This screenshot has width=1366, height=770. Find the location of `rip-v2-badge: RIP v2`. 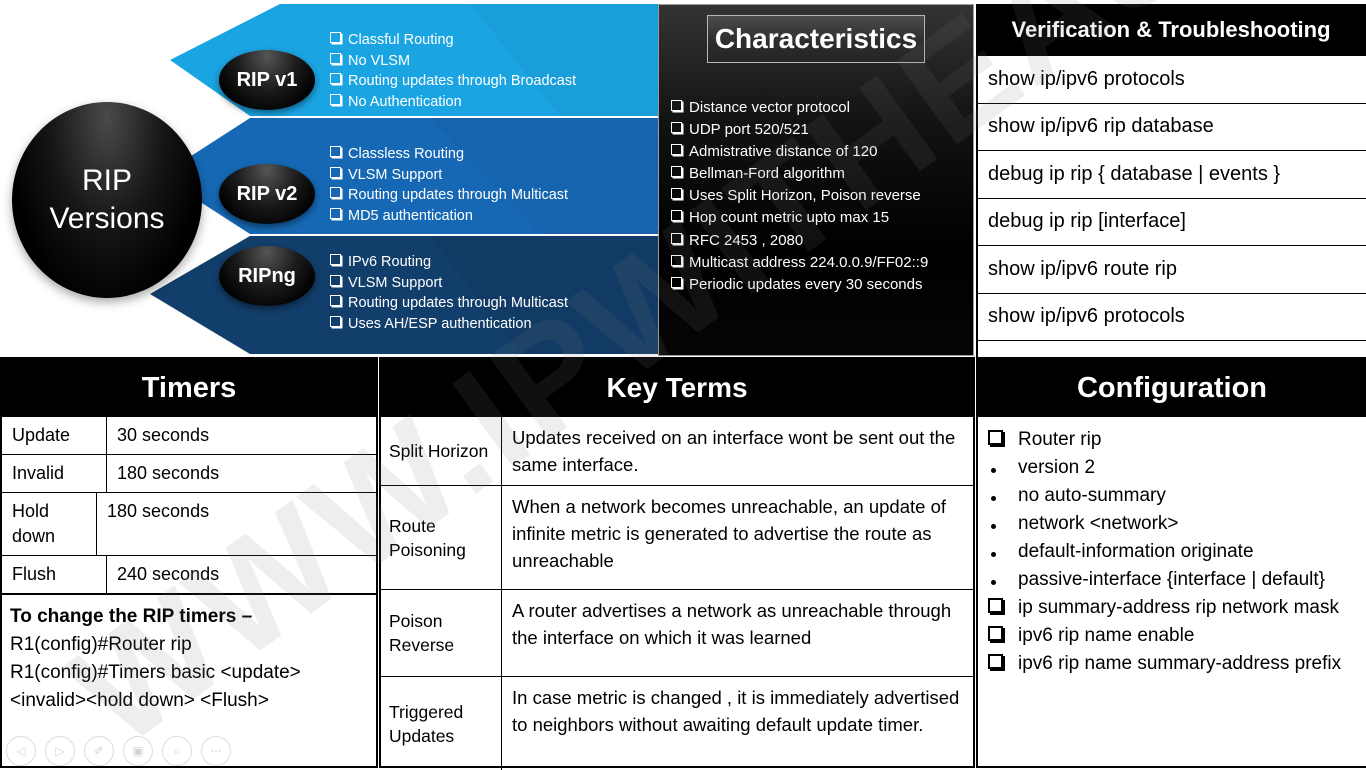

rip-v2-badge: RIP v2 is located at coordinates (267, 194).